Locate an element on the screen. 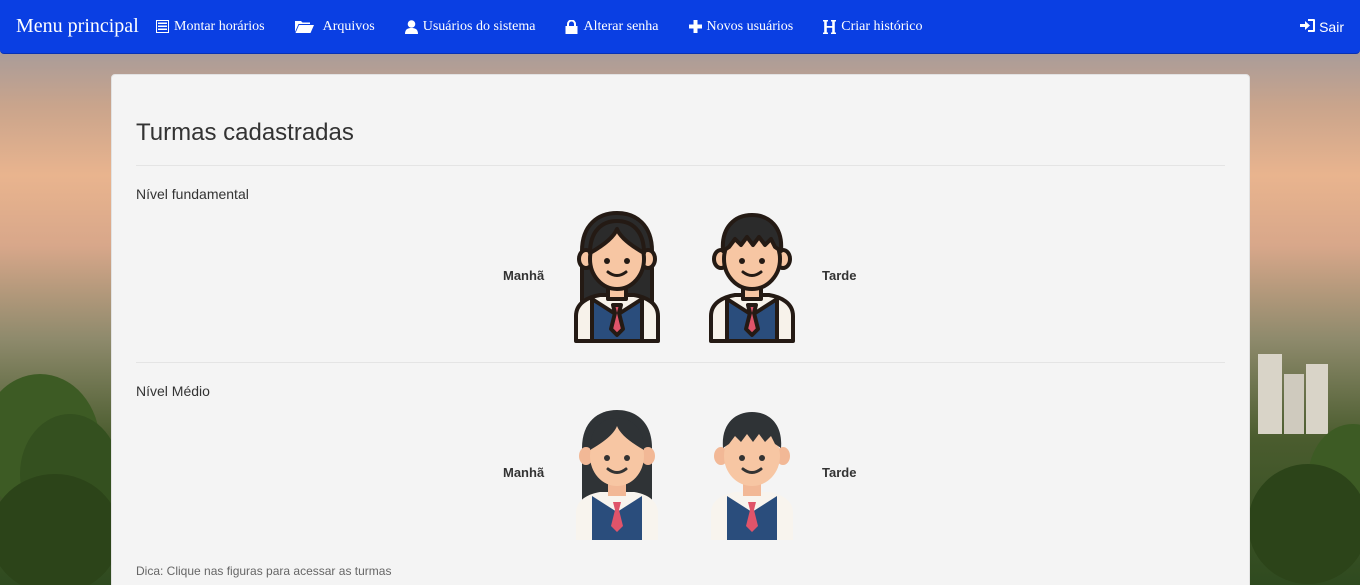 This screenshot has width=1360, height=585. section-divider is located at coordinates (680, 362).